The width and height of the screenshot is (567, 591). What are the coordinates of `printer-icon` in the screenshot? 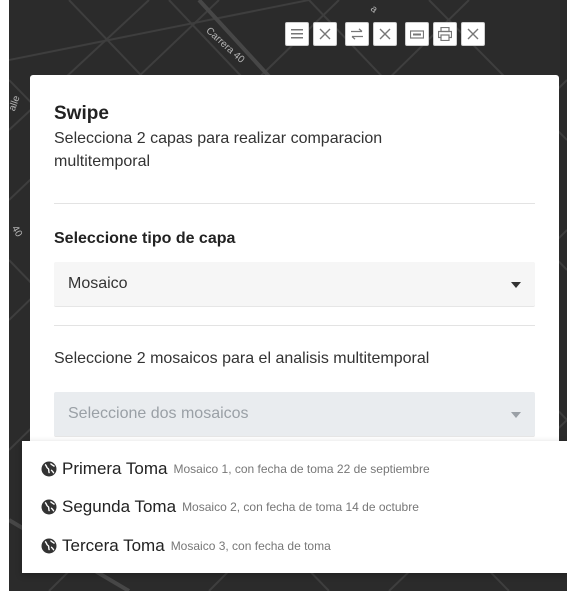 It's located at (445, 34).